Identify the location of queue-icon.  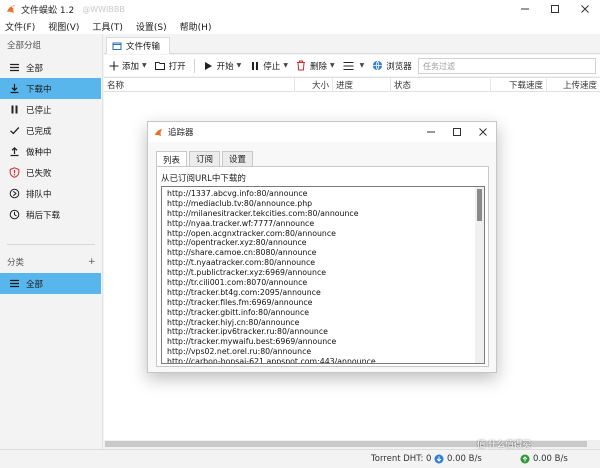
(14, 194).